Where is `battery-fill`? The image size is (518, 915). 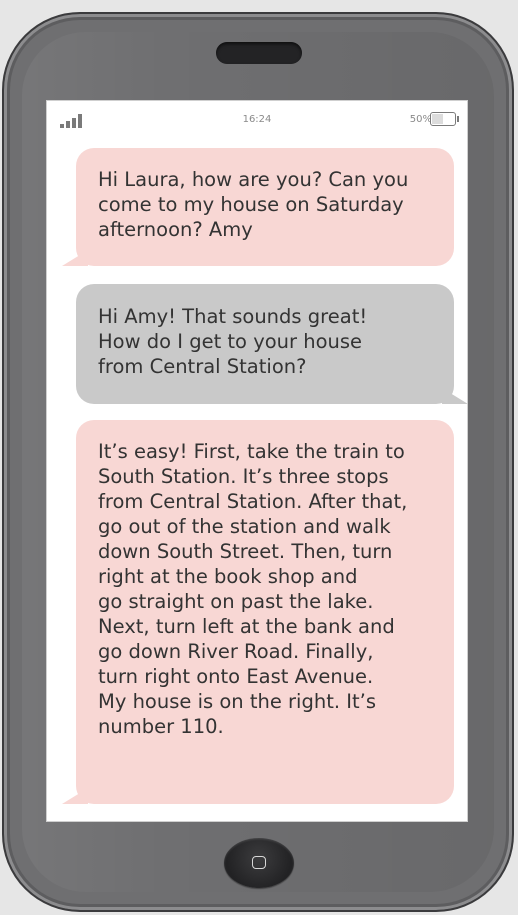 battery-fill is located at coordinates (437, 119).